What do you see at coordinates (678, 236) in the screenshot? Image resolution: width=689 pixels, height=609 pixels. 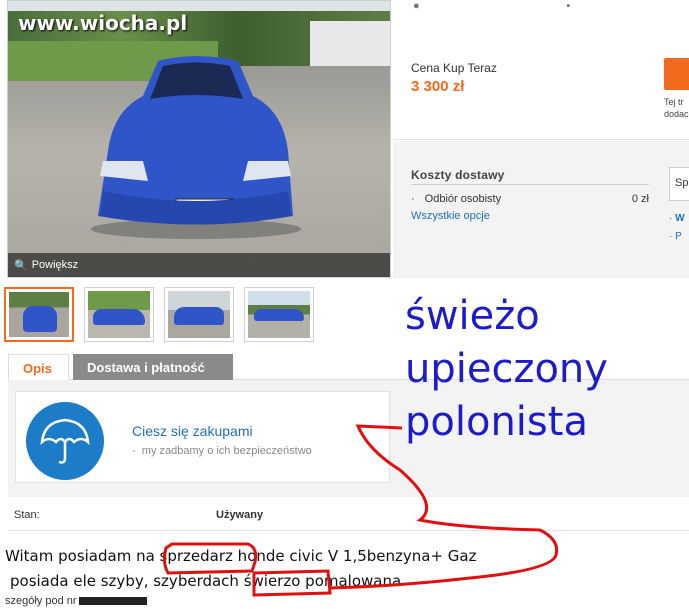 I see `side-link-2: P` at bounding box center [678, 236].